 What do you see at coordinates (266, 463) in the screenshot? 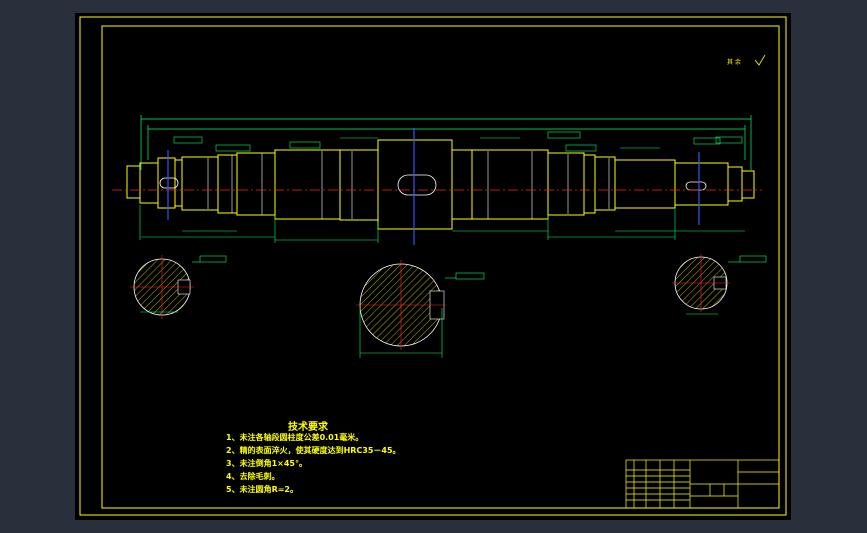
I see `requirement-item: 3、未注倒角1×45°。` at bounding box center [266, 463].